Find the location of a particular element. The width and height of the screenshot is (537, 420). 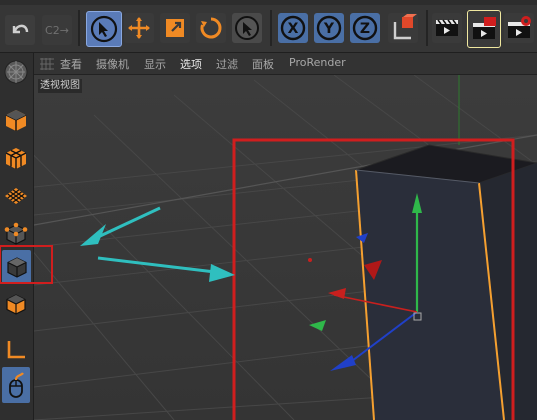

x-axis-lock-button: X is located at coordinates (293, 28).